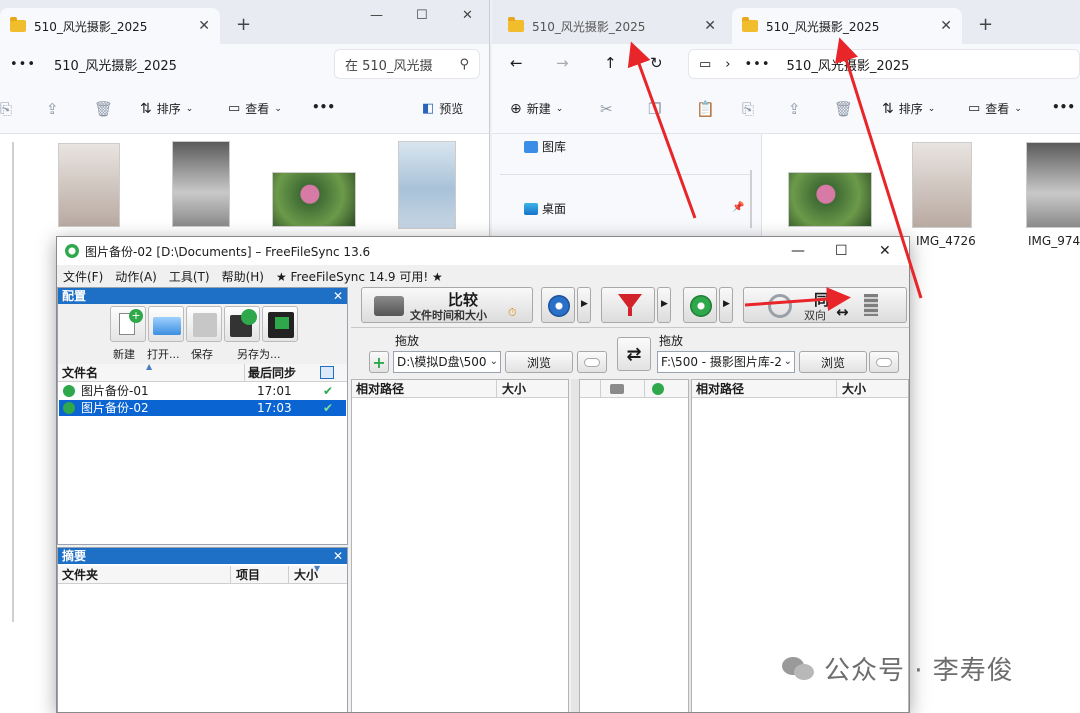 The image size is (1080, 713). I want to click on watermark: 公众号 · 李寿俊, so click(898, 668).